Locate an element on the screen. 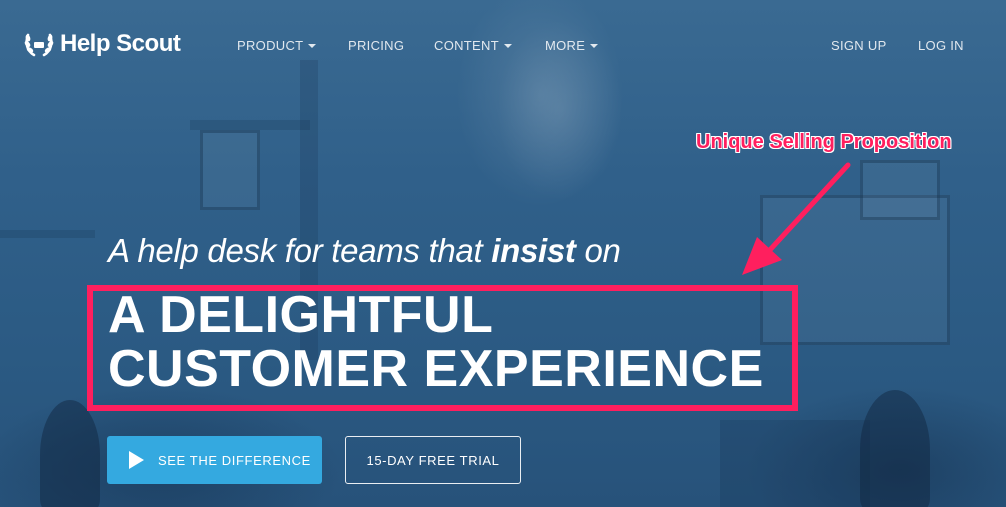  tagline-text: A help desk for teams that is located at coordinates (300, 250).